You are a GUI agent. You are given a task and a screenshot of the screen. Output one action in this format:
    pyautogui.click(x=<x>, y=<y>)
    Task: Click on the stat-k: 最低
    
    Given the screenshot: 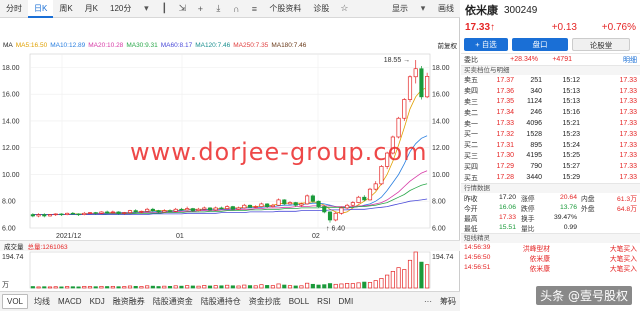 What is the action you would take?
    pyautogui.click(x=471, y=229)
    